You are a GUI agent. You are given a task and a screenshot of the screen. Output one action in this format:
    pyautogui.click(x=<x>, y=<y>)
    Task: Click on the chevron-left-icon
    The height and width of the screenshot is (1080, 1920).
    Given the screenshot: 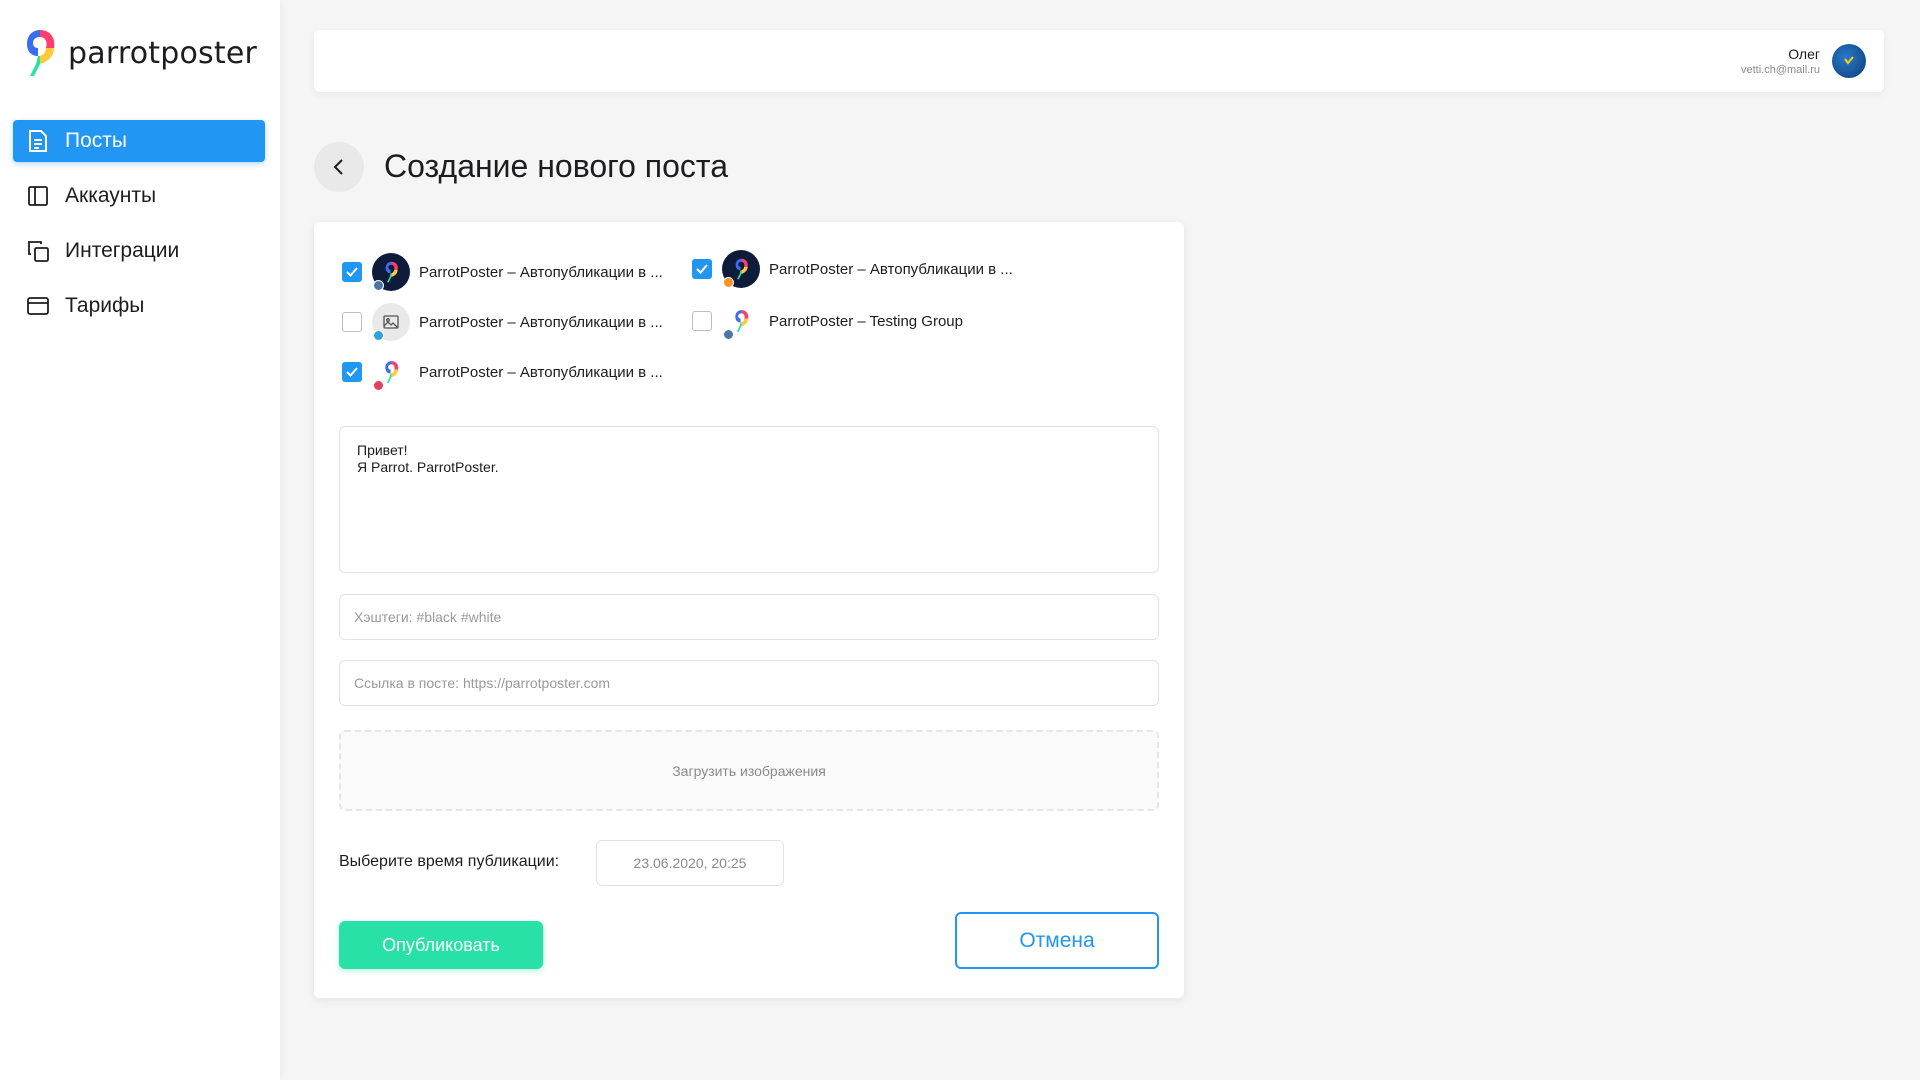 What is the action you would take?
    pyautogui.click(x=338, y=167)
    